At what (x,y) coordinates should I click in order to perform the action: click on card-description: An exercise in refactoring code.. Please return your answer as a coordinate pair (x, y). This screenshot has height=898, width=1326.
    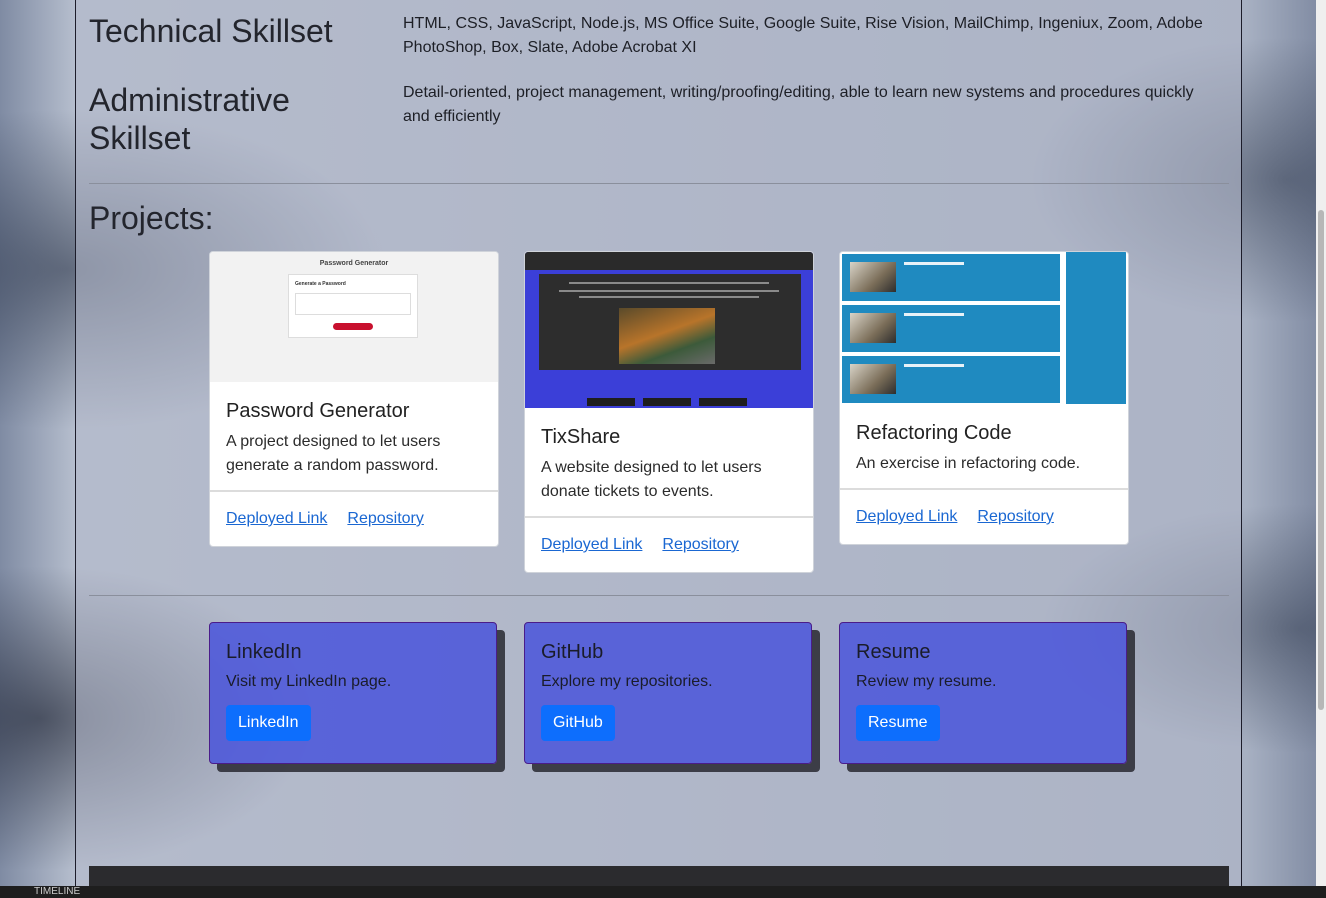
    Looking at the image, I should click on (968, 463).